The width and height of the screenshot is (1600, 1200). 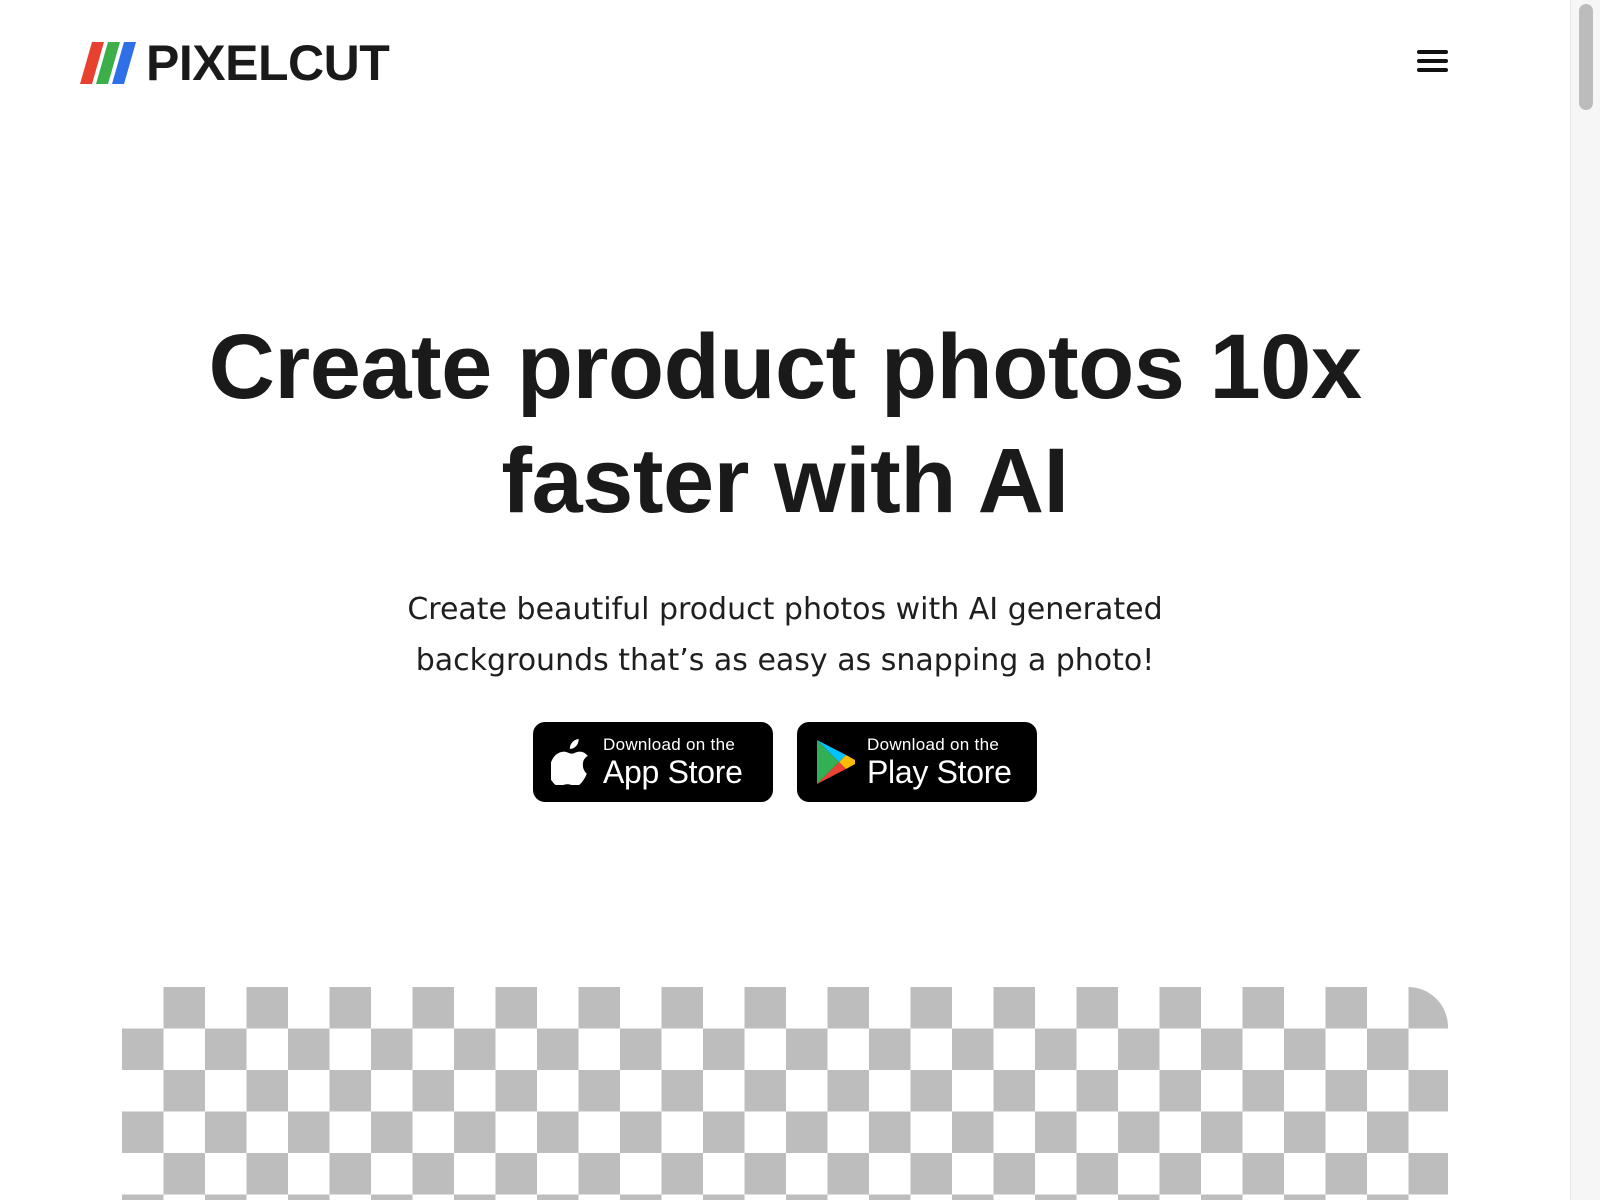 What do you see at coordinates (836, 762) in the screenshot?
I see `google-play-icon` at bounding box center [836, 762].